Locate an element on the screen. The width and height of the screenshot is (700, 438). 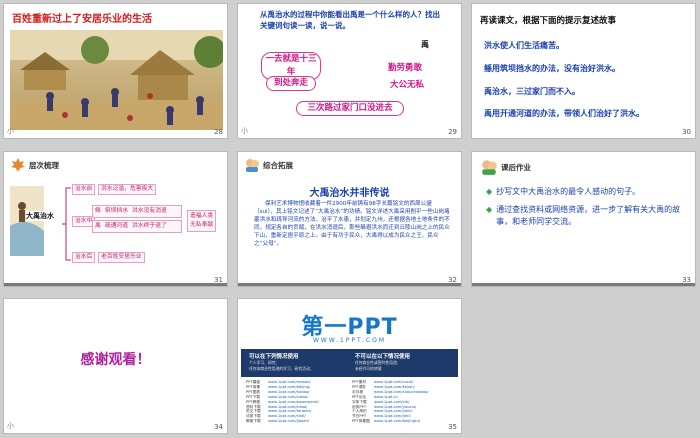
slide-number: 30 is located at coordinates (686, 132).